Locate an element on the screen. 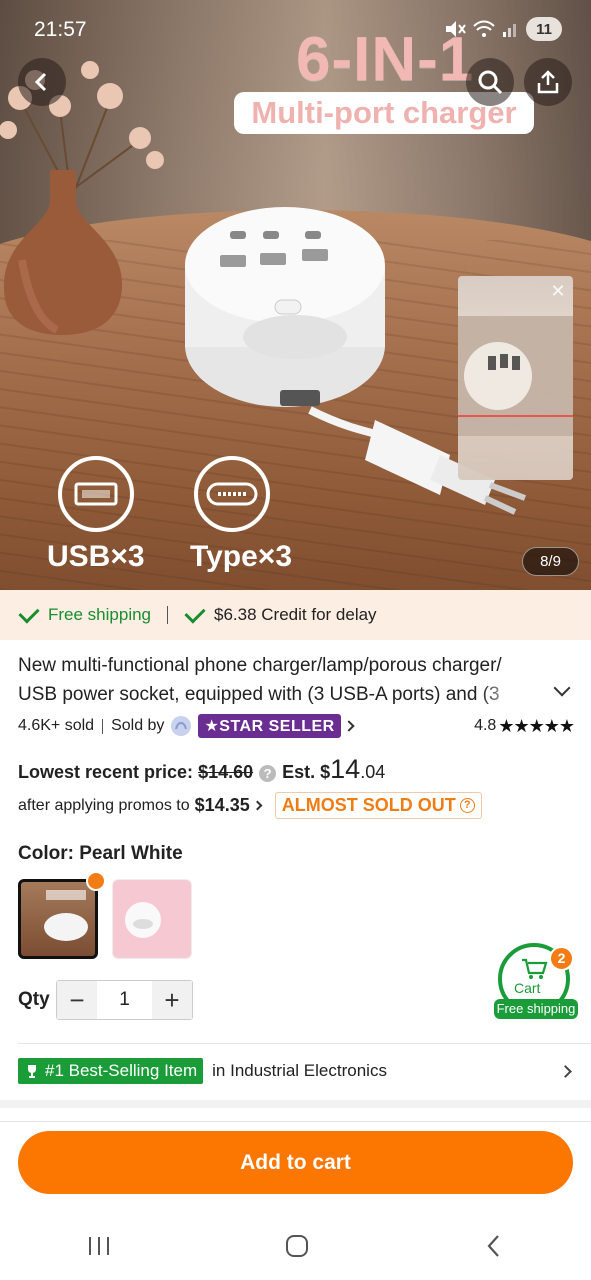  quantity-value: 1 is located at coordinates (124, 1000).